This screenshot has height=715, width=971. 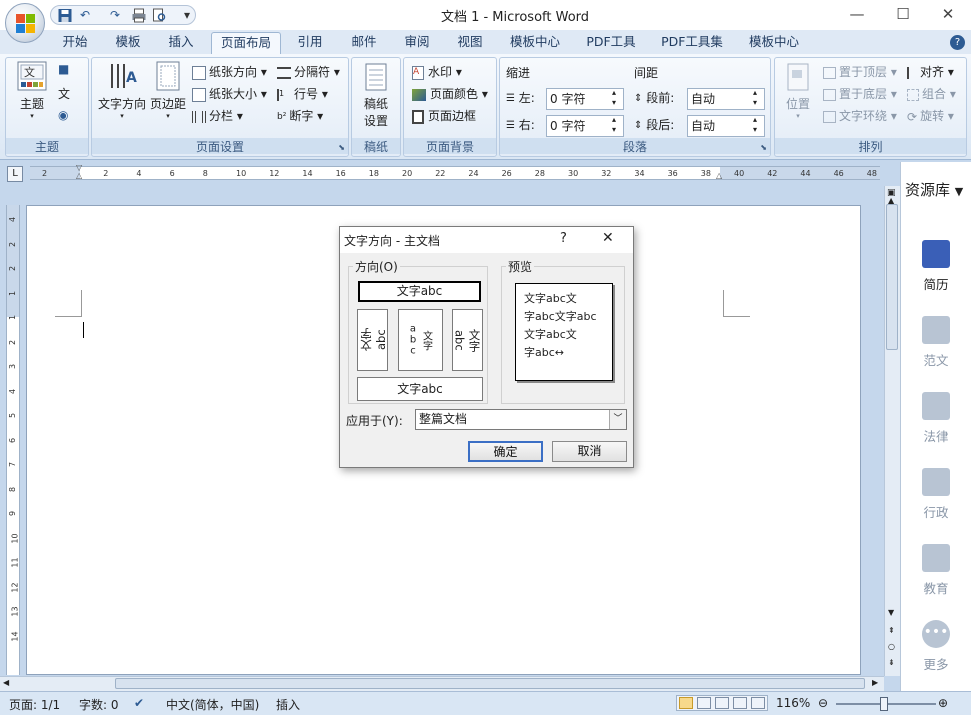 I want to click on print-icon, so click(x=139, y=15).